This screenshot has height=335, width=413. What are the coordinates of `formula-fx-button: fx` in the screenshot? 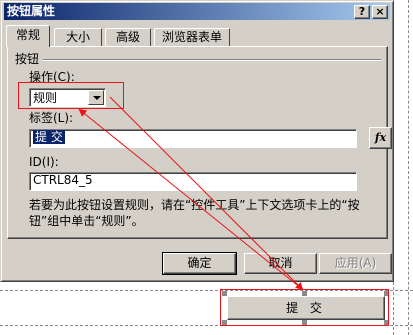 It's located at (380, 138).